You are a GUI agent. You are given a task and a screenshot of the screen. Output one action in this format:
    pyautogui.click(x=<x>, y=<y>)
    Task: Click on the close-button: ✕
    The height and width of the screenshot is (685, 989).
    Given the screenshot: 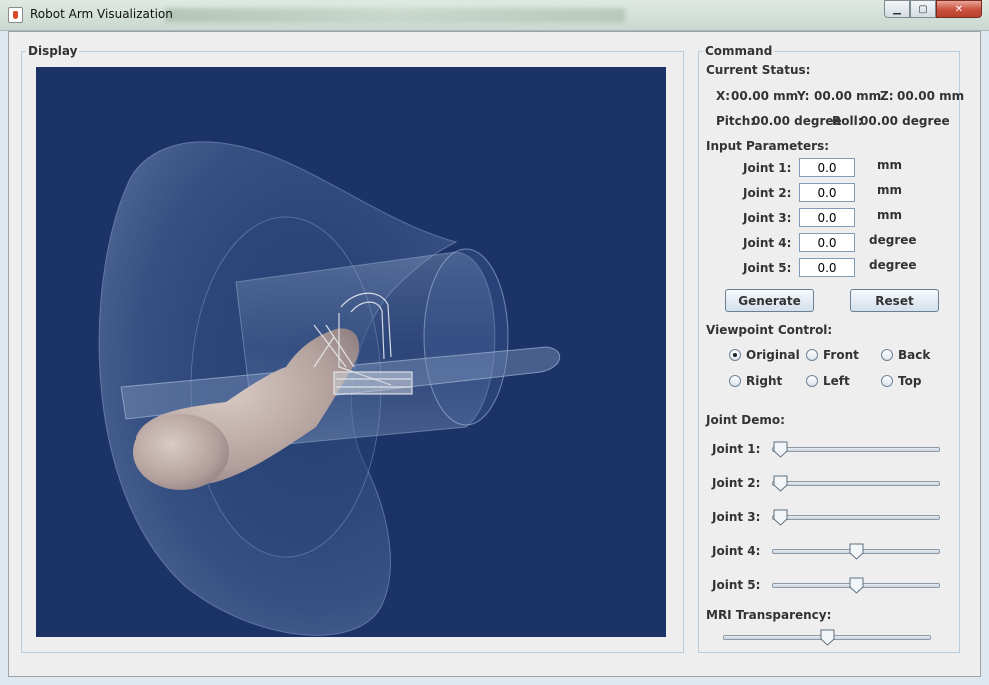 What is the action you would take?
    pyautogui.click(x=959, y=9)
    